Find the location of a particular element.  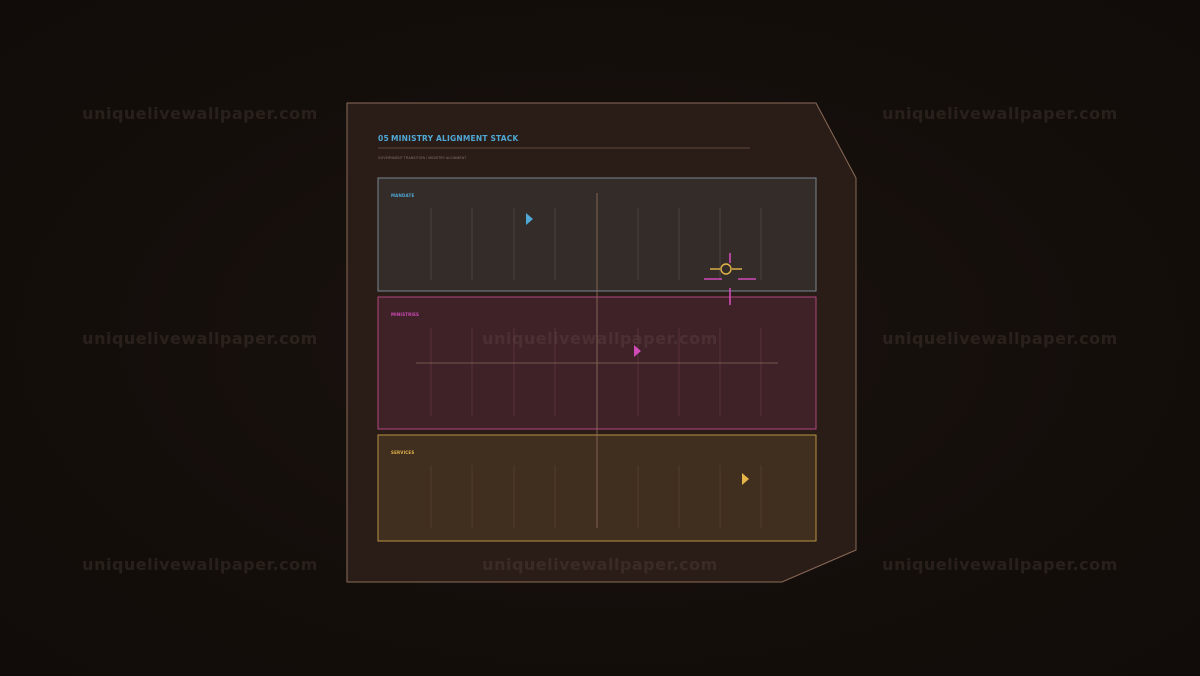

services-label: SERVICES is located at coordinates (403, 452).